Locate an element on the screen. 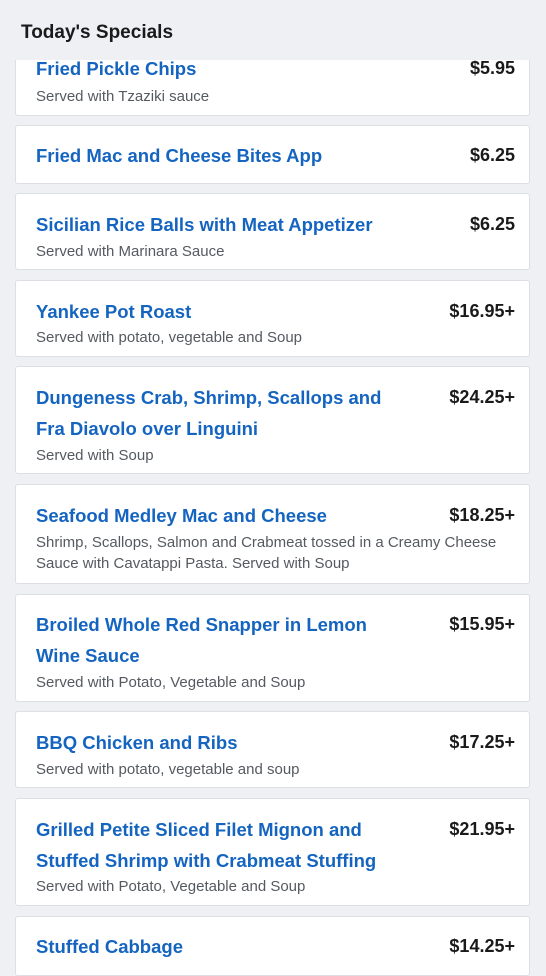  item-name: BBQ Chicken and Ribs is located at coordinates (137, 742).